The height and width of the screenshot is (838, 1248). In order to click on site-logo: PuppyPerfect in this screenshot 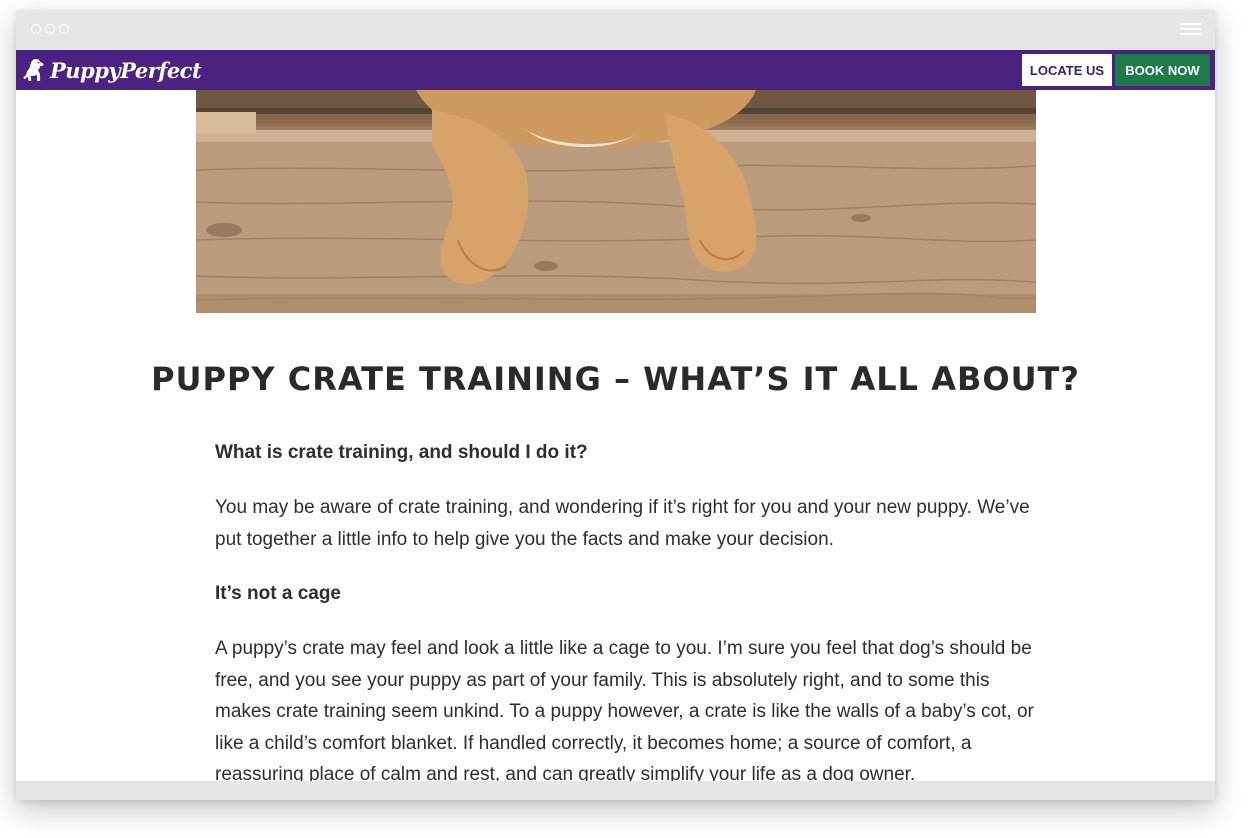, I will do `click(112, 70)`.